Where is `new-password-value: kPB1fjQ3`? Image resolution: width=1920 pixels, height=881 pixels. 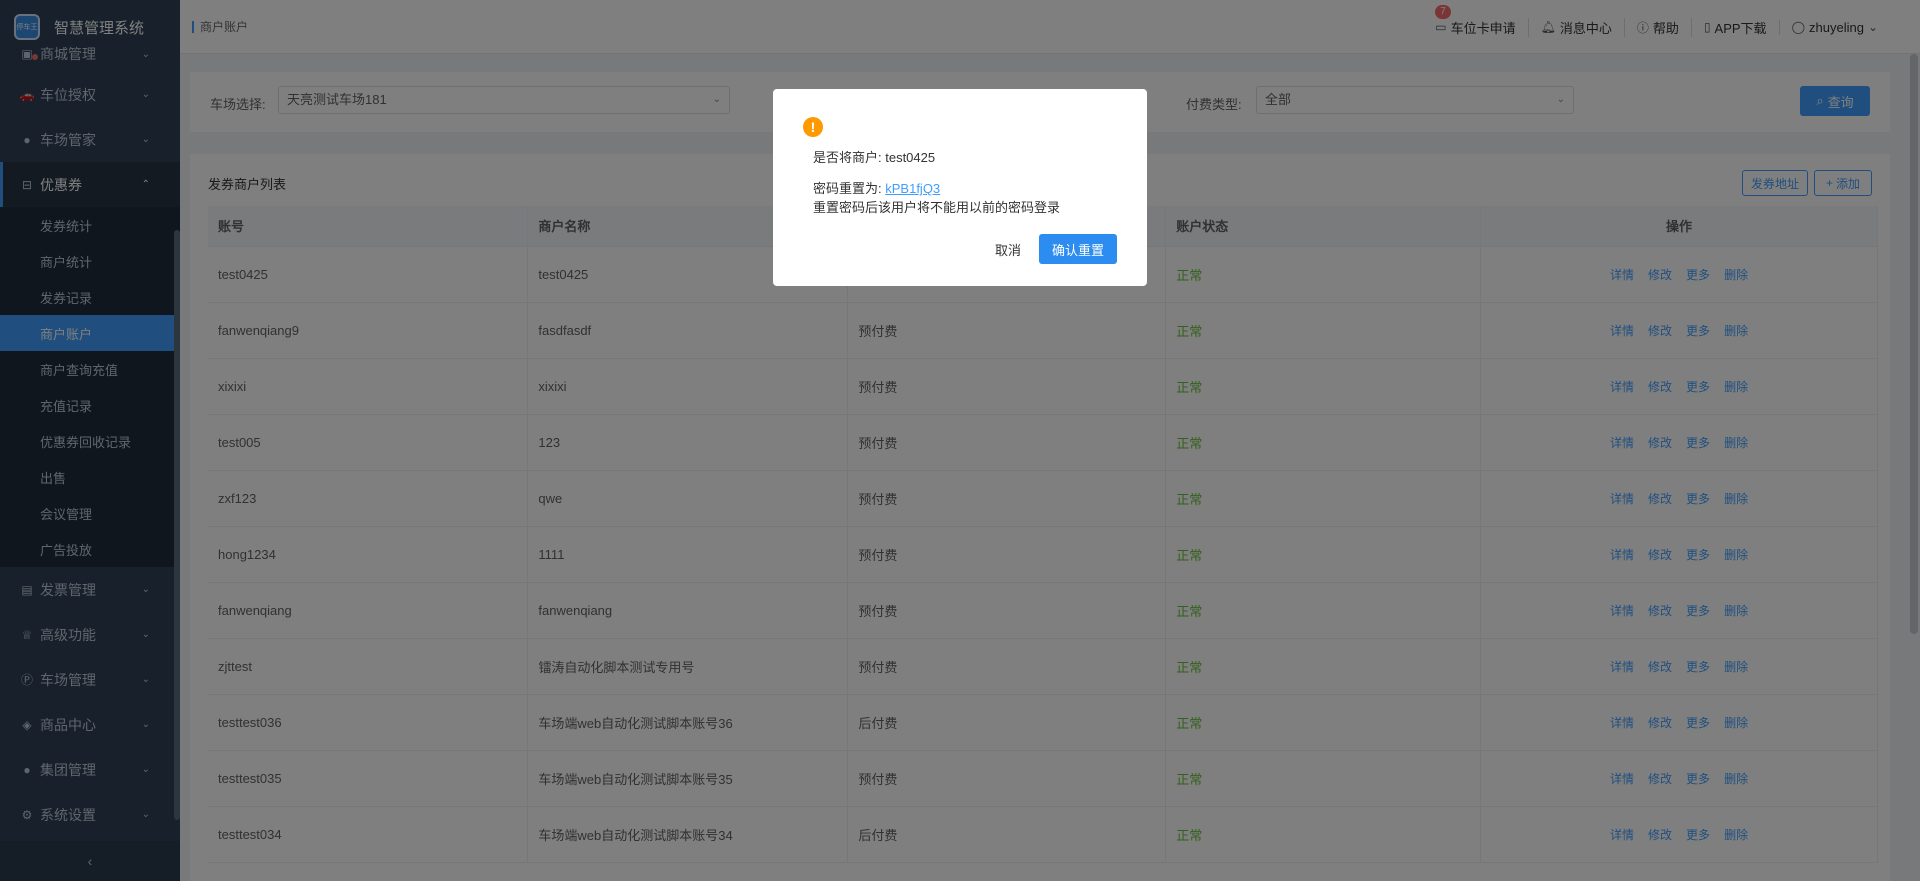 new-password-value: kPB1fjQ3 is located at coordinates (912, 188).